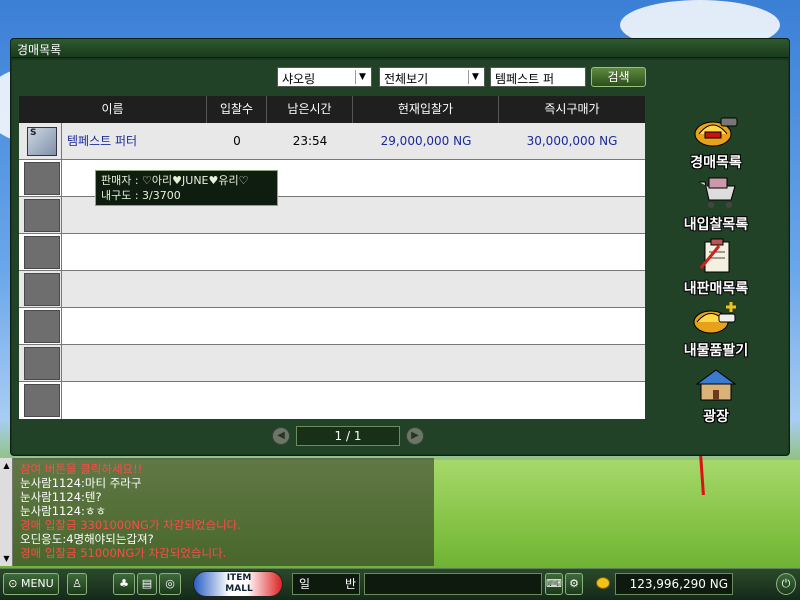 Image resolution: width=800 pixels, height=600 pixels. I want to click on category-select: 샤오링 ▼, so click(324, 77).